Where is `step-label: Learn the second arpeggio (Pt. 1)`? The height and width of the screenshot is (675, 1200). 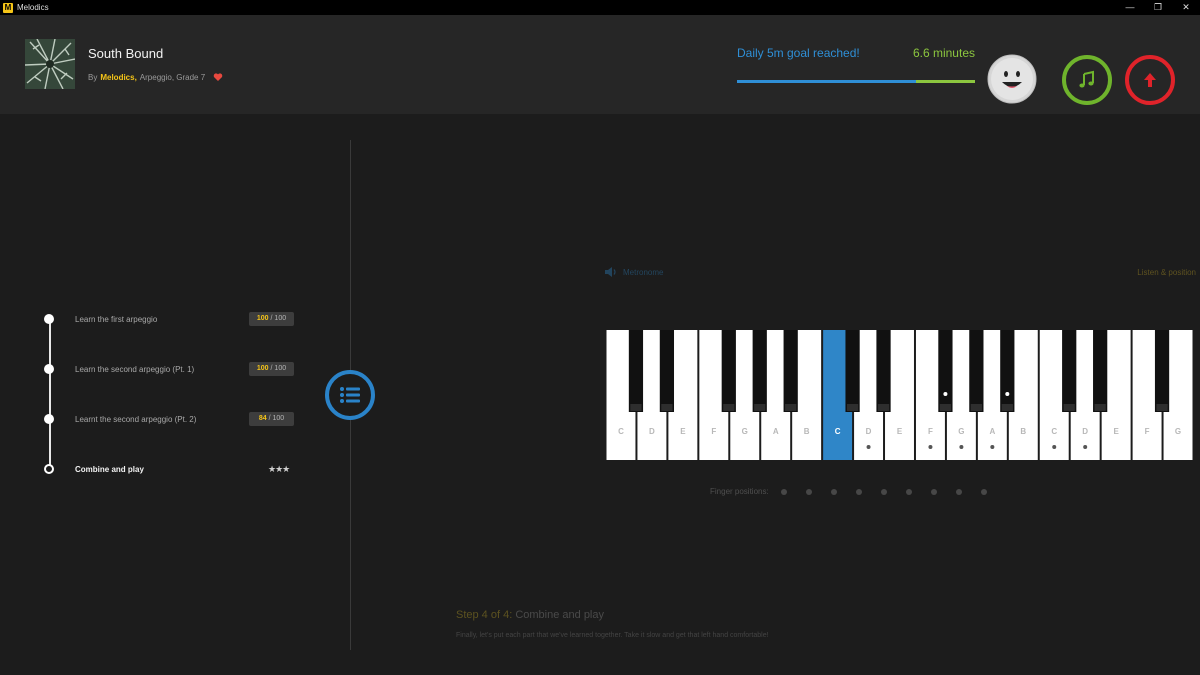
step-label: Learn the second arpeggio (Pt. 1) is located at coordinates (135, 369).